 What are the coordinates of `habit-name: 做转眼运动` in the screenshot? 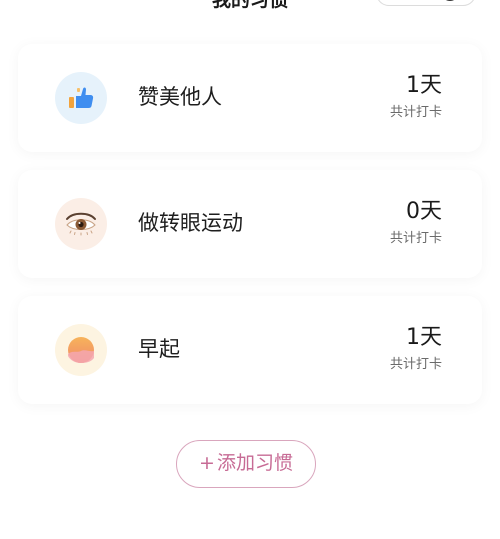 It's located at (190, 223).